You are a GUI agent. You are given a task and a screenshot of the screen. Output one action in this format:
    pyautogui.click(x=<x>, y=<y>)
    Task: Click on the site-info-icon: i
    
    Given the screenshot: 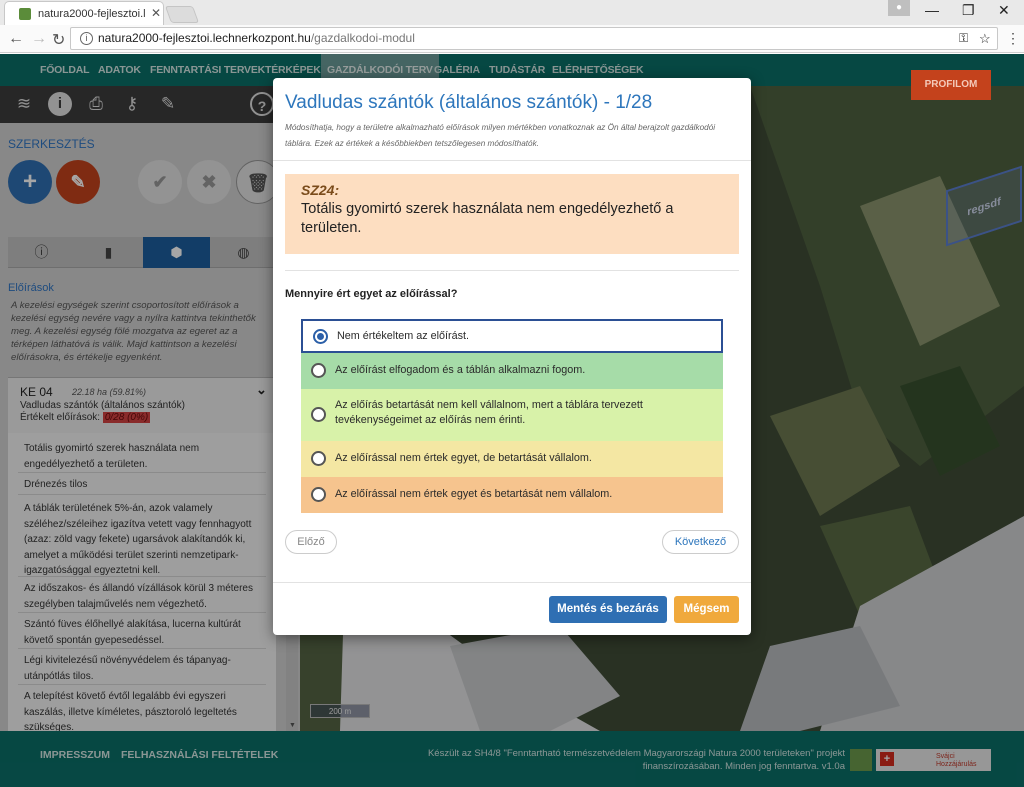 What is the action you would take?
    pyautogui.click(x=86, y=38)
    